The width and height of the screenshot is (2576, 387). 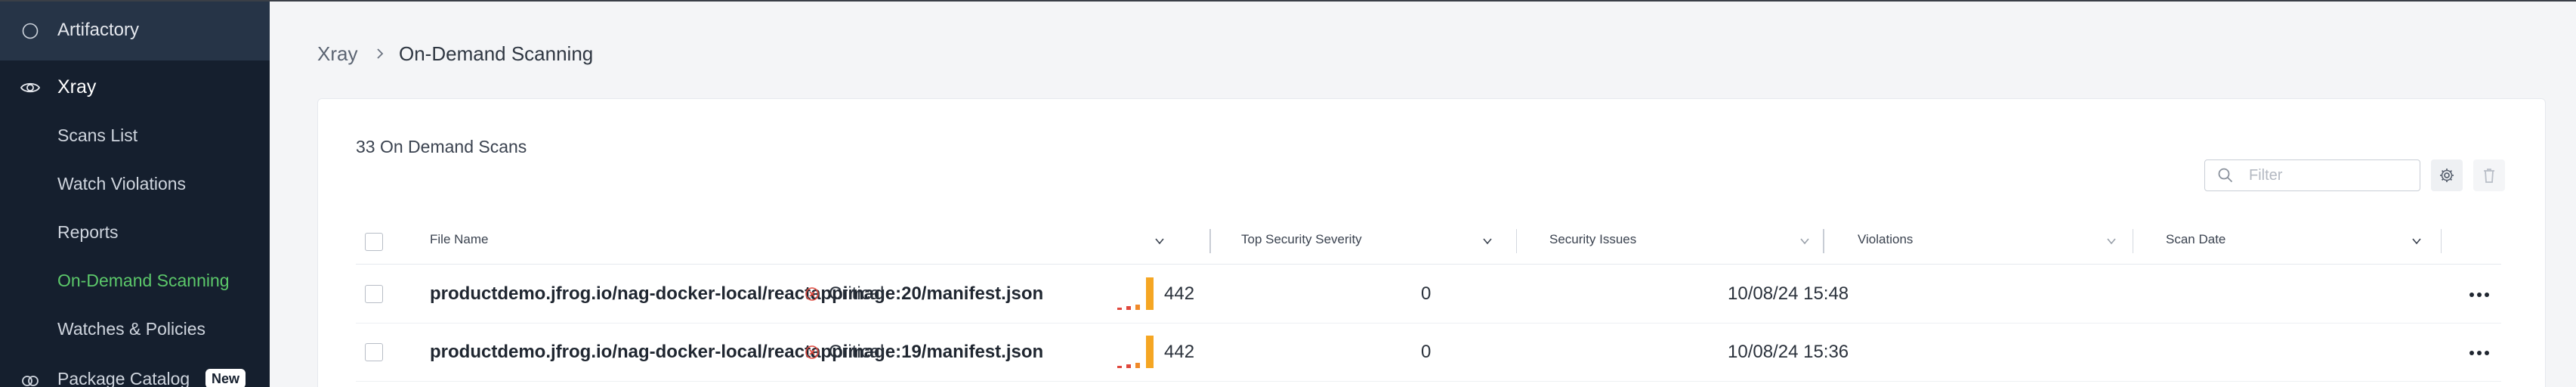 I want to click on sidebar-item-on-demand-scanning: On-Demand Scanning, so click(x=143, y=281).